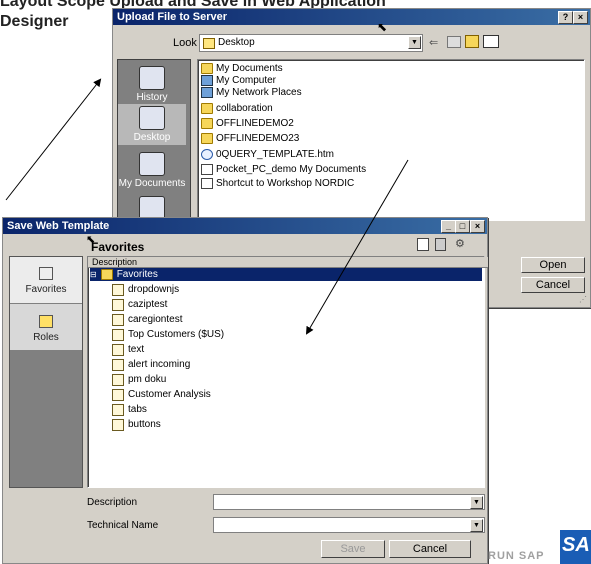 The width and height of the screenshot is (591, 564). I want to click on logo-text: SA, so click(576, 545).